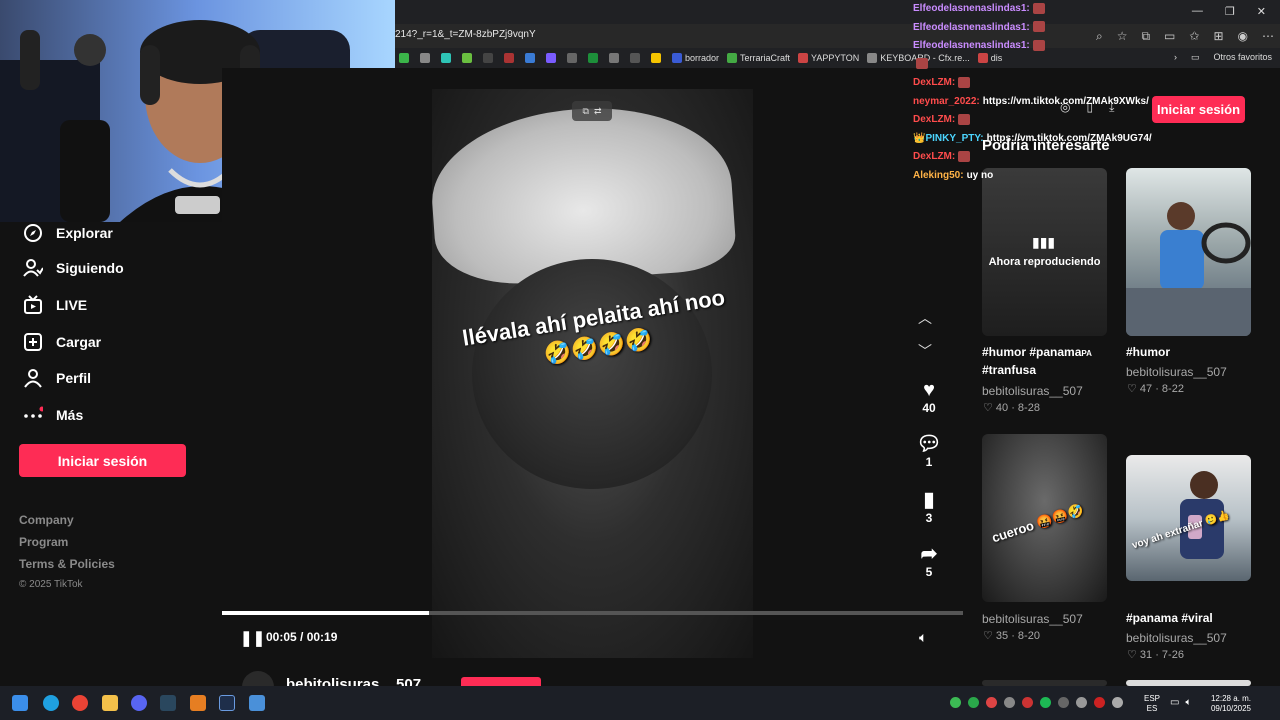 The image size is (1280, 720). What do you see at coordinates (929, 397) in the screenshot?
I see `like-button: ♥ 40` at bounding box center [929, 397].